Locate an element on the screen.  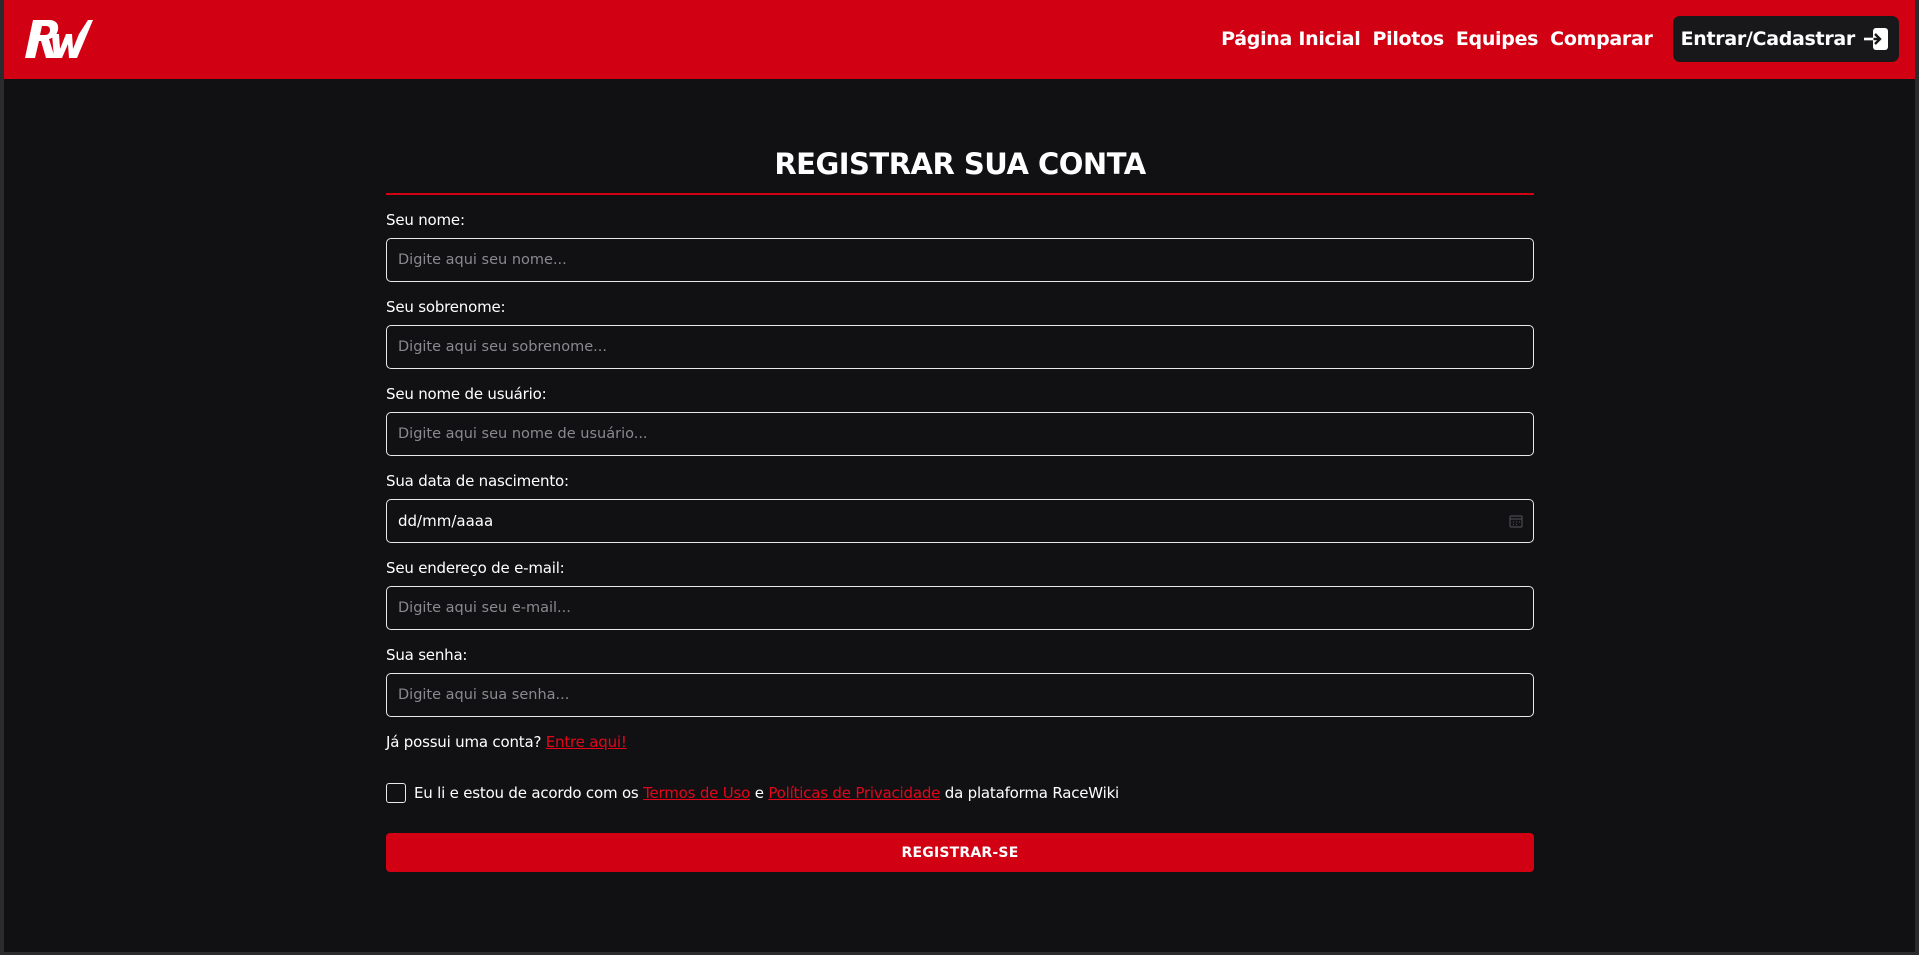
sign-in-icon is located at coordinates (1876, 39).